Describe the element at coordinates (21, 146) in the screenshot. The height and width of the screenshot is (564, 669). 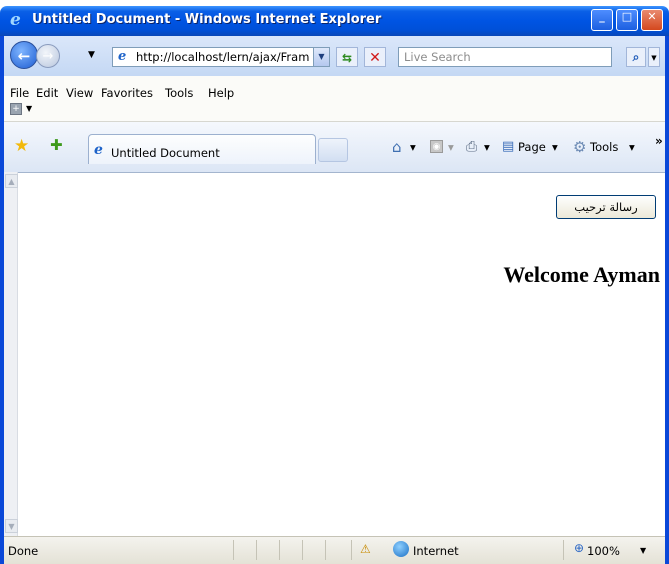
I see `favorites-center-icon: ★` at that location.